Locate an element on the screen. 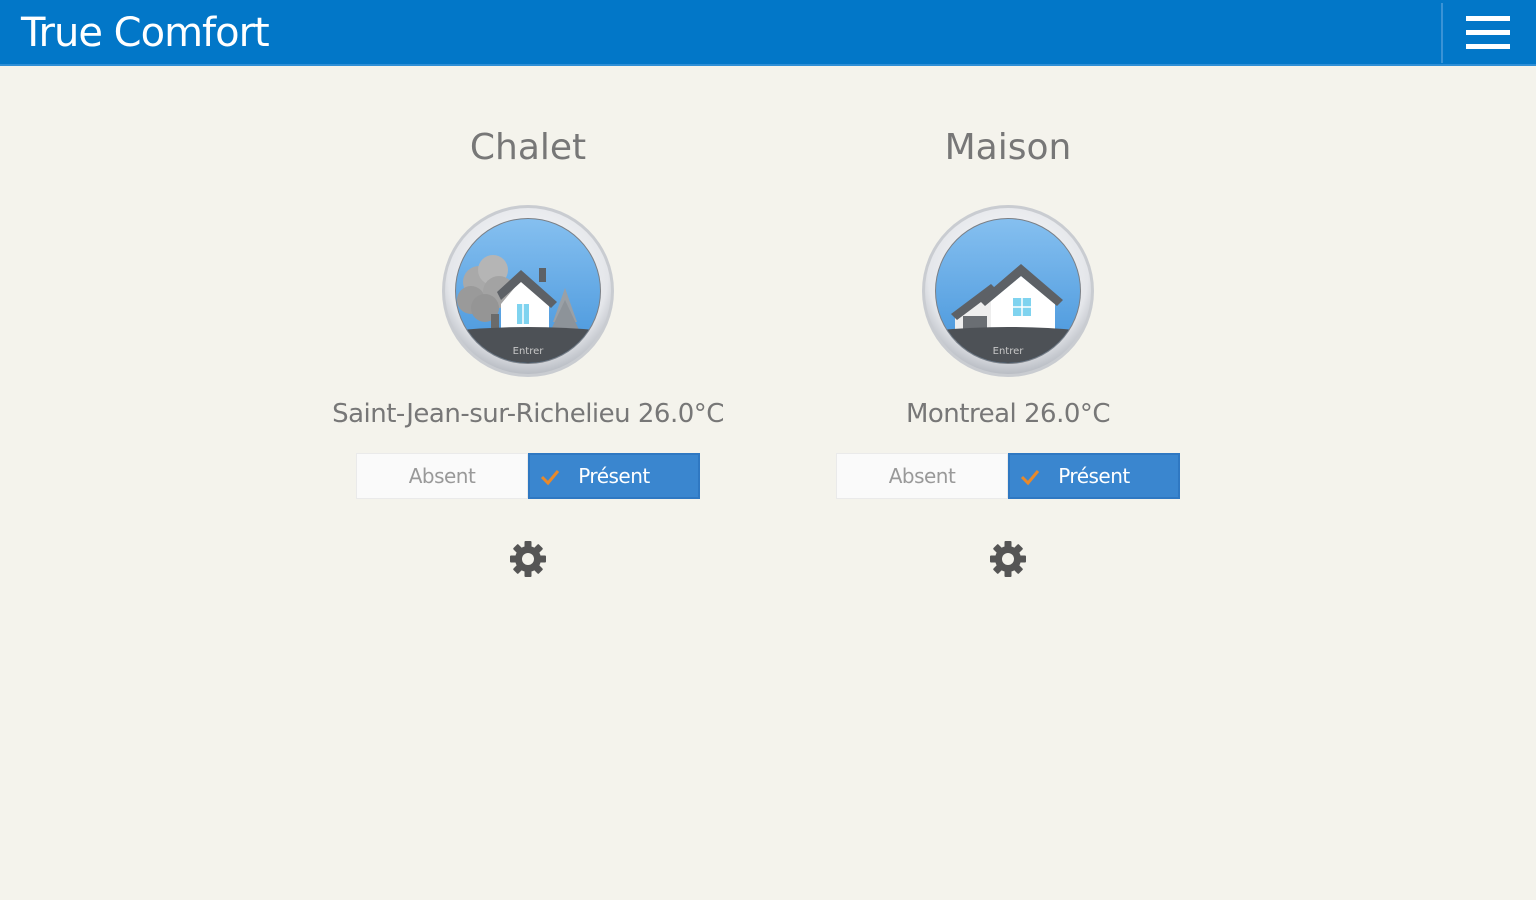  hamburger-menu-icon is located at coordinates (1488, 32).